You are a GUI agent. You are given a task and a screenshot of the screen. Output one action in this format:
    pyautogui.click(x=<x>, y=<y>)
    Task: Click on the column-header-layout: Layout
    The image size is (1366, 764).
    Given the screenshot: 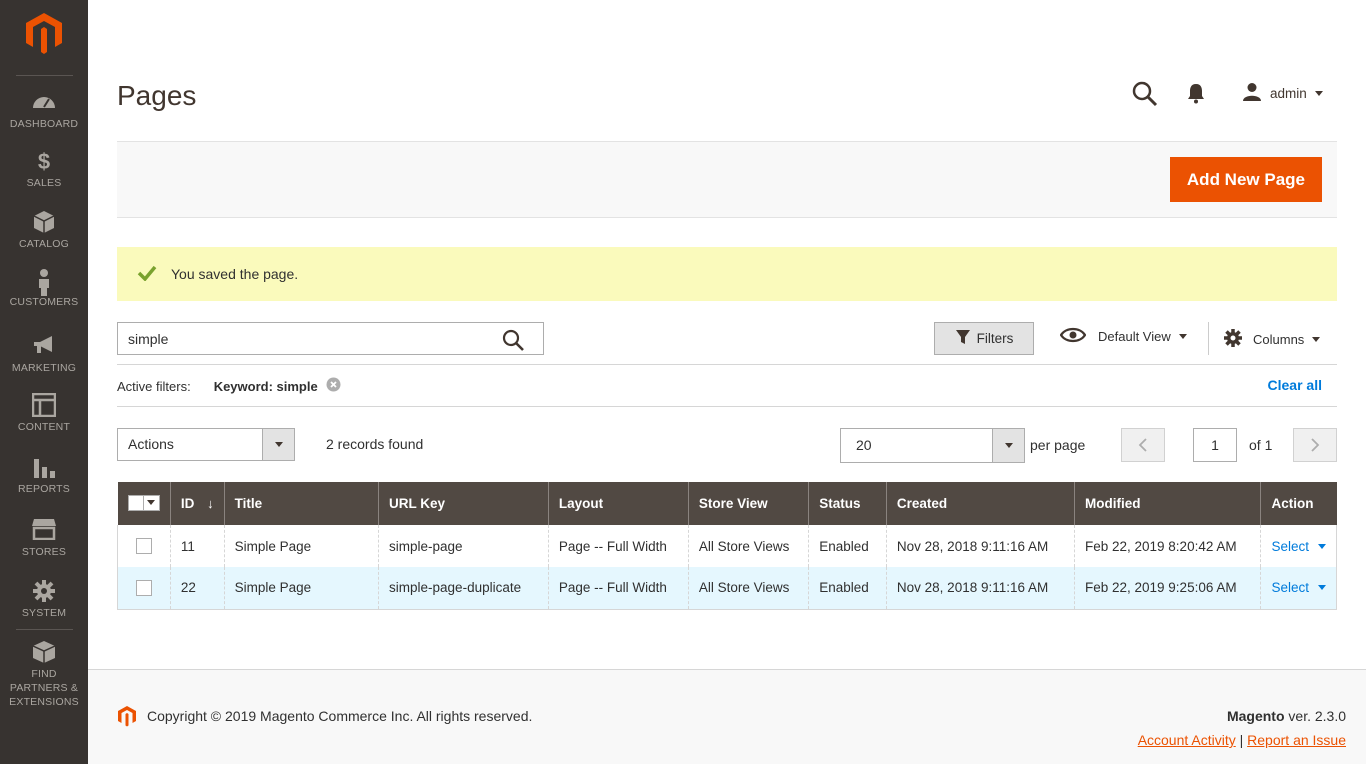 What is the action you would take?
    pyautogui.click(x=618, y=503)
    